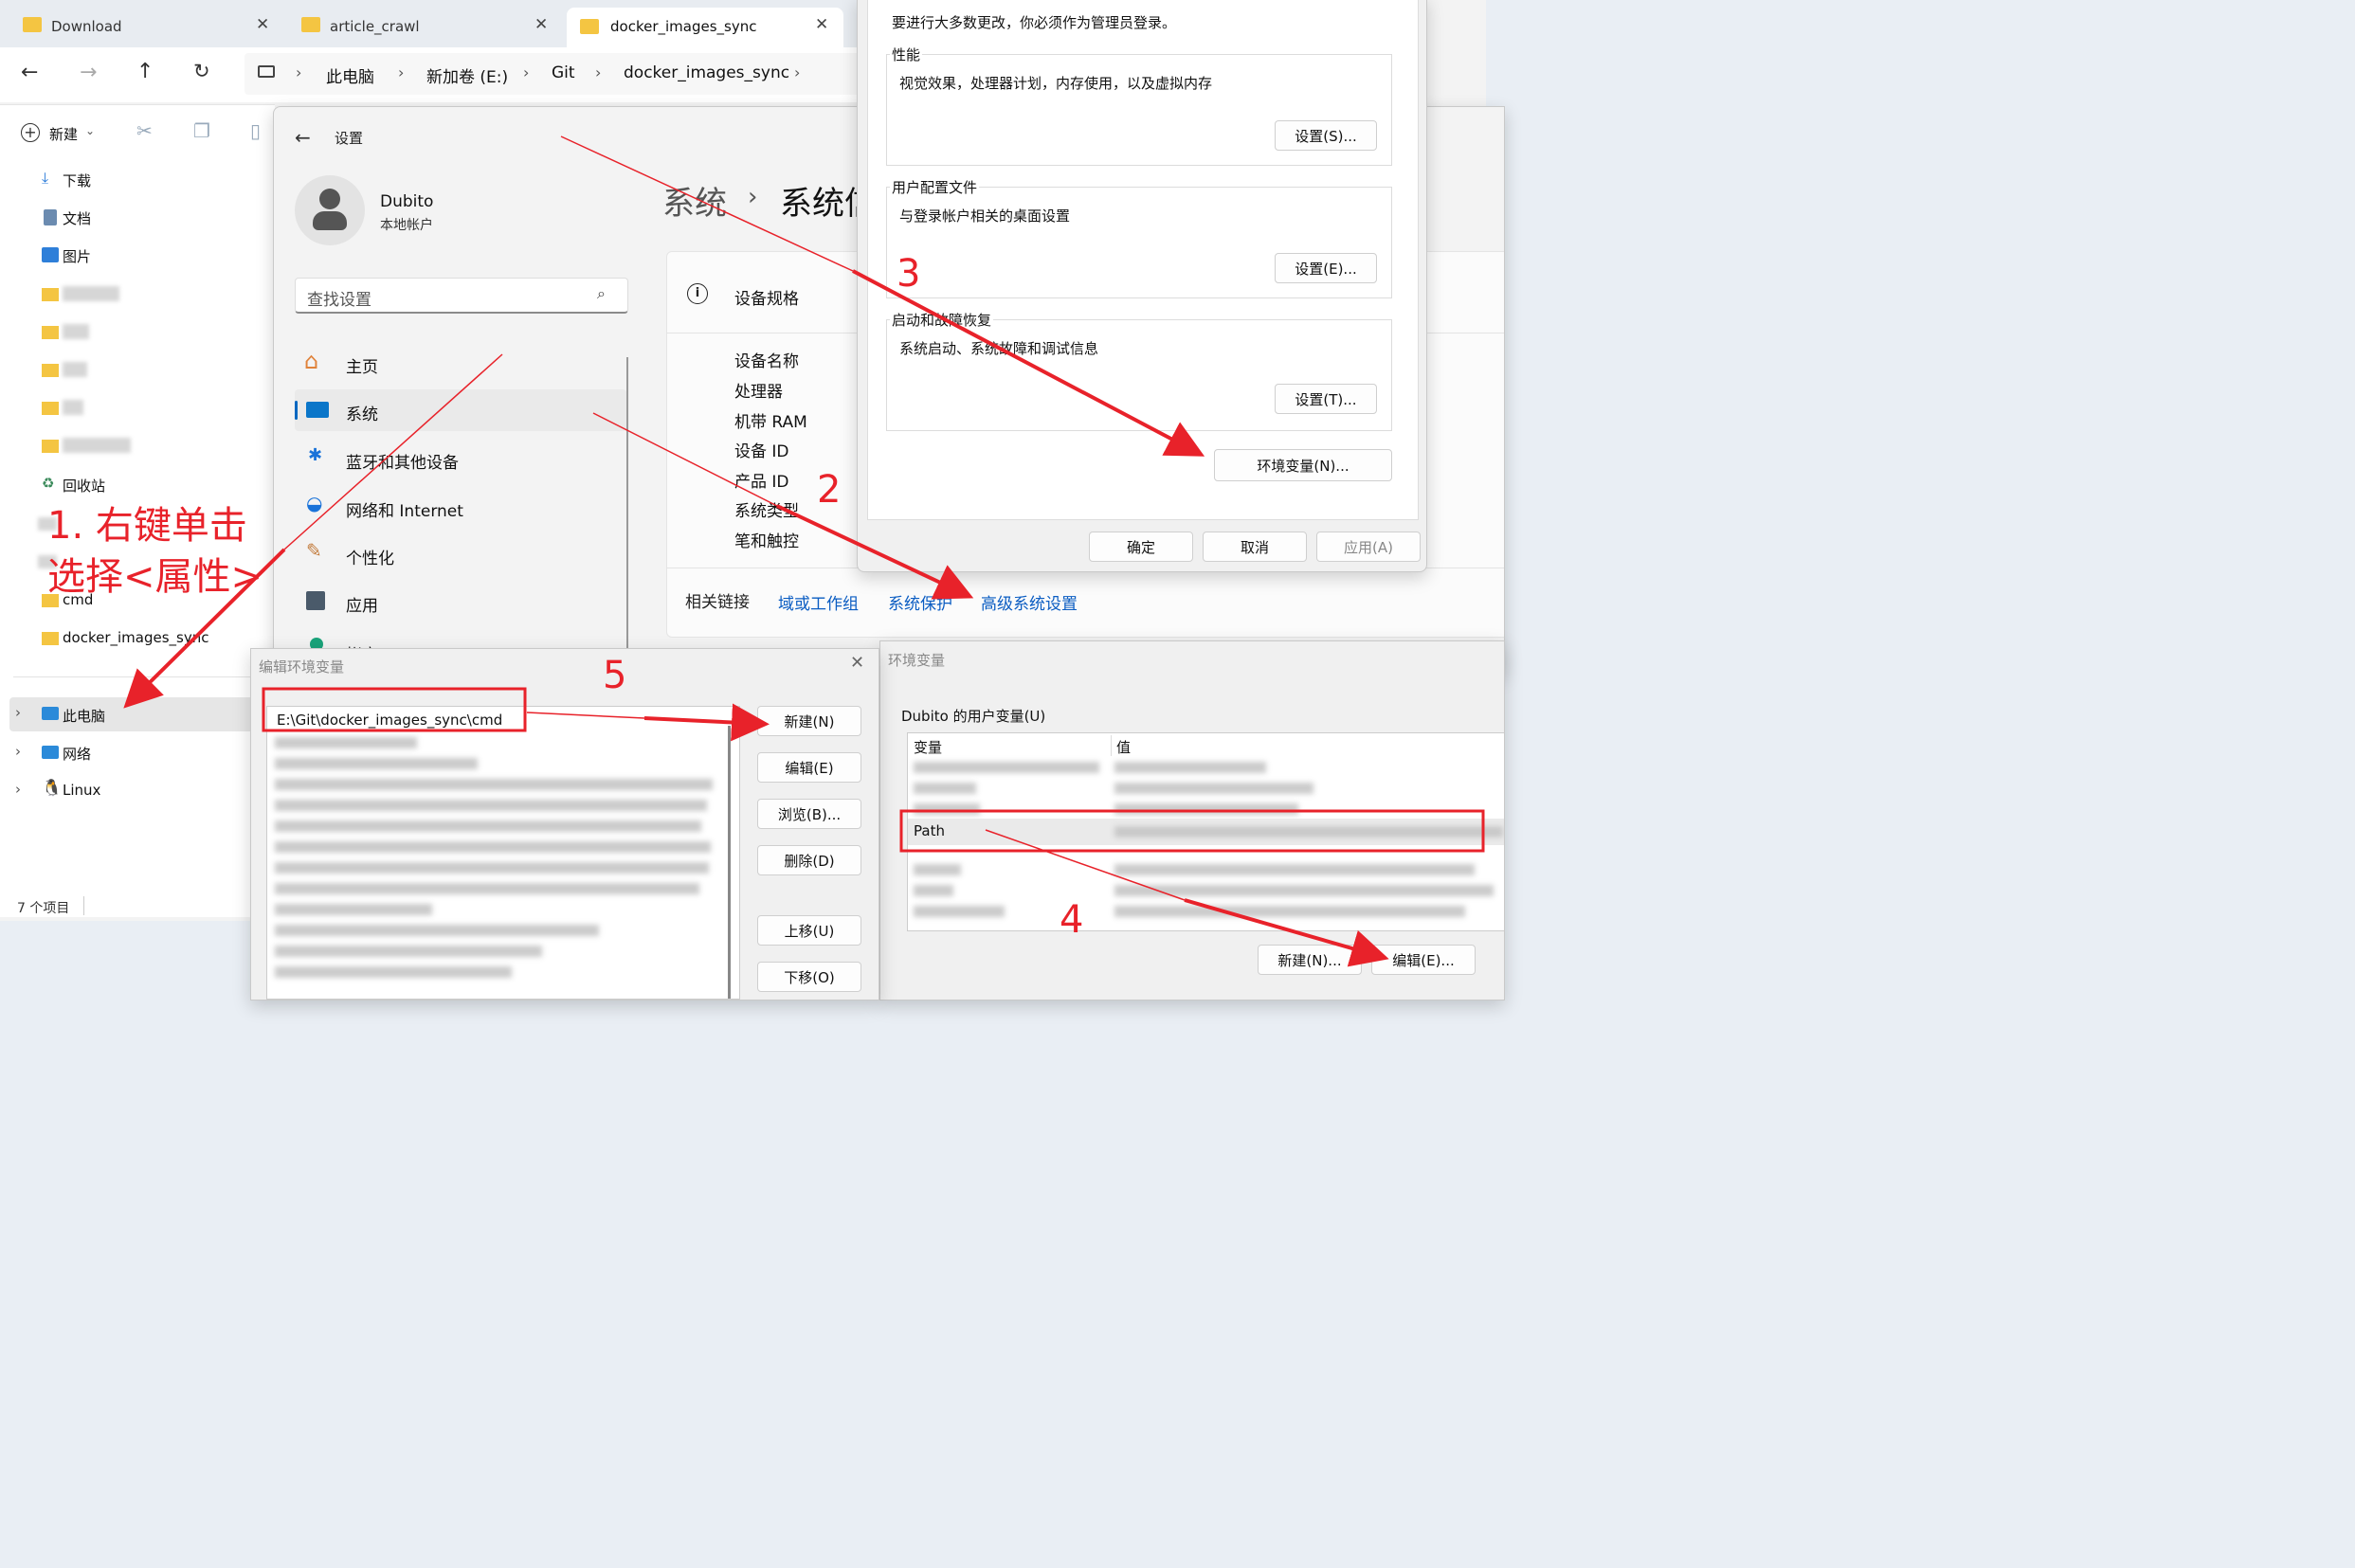 The width and height of the screenshot is (2355, 1568). I want to click on annotation-step2: 2, so click(829, 490).